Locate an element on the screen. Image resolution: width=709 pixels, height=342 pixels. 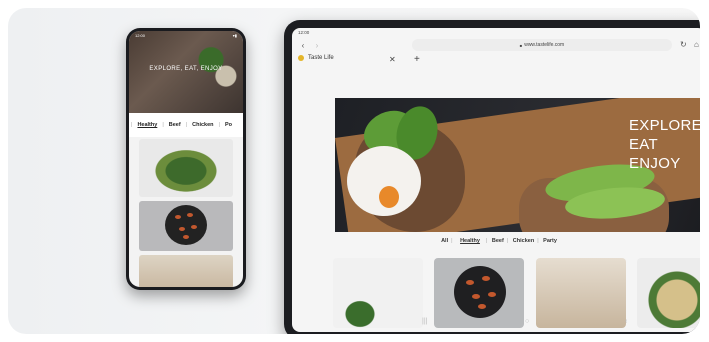
phone-status-bar: 12:00 ▾▮ is located at coordinates (186, 35).